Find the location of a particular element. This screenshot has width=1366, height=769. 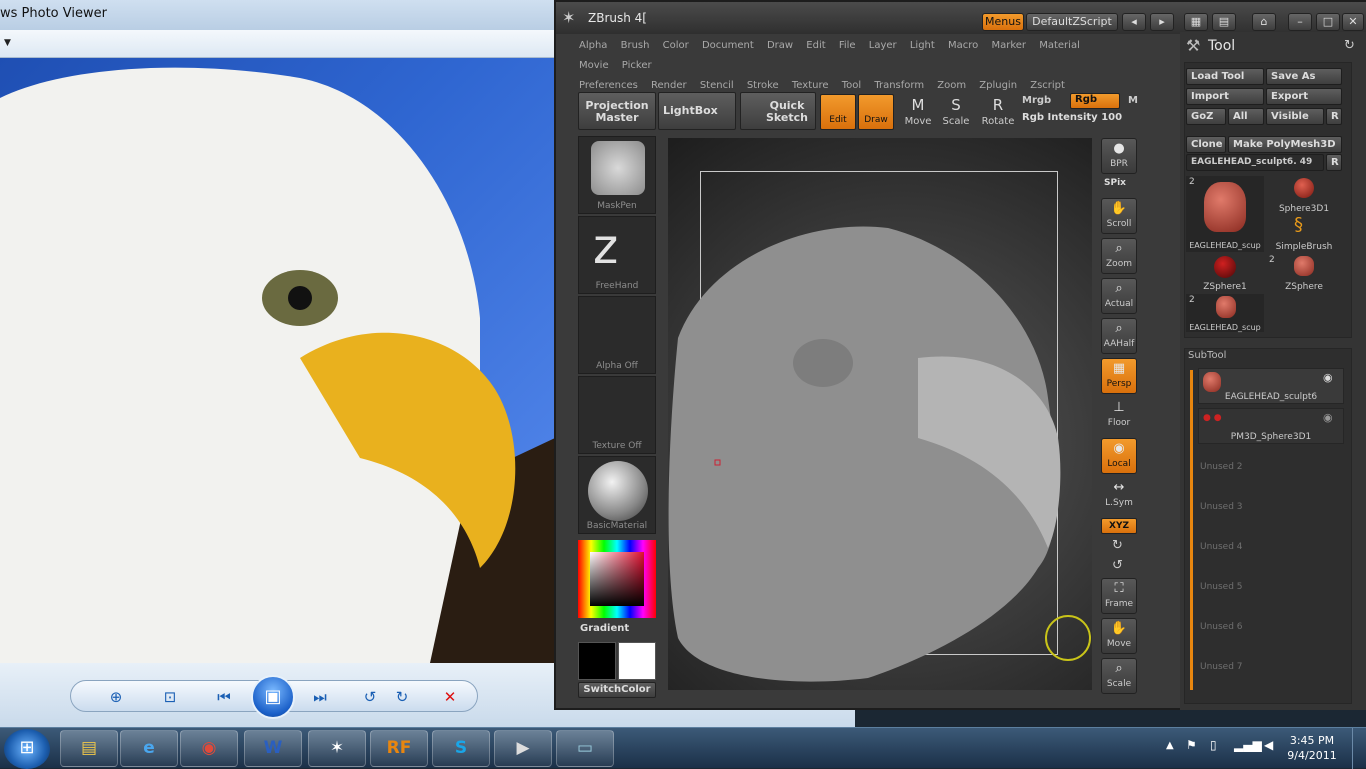

texture-slot: Texture Off is located at coordinates (617, 415).